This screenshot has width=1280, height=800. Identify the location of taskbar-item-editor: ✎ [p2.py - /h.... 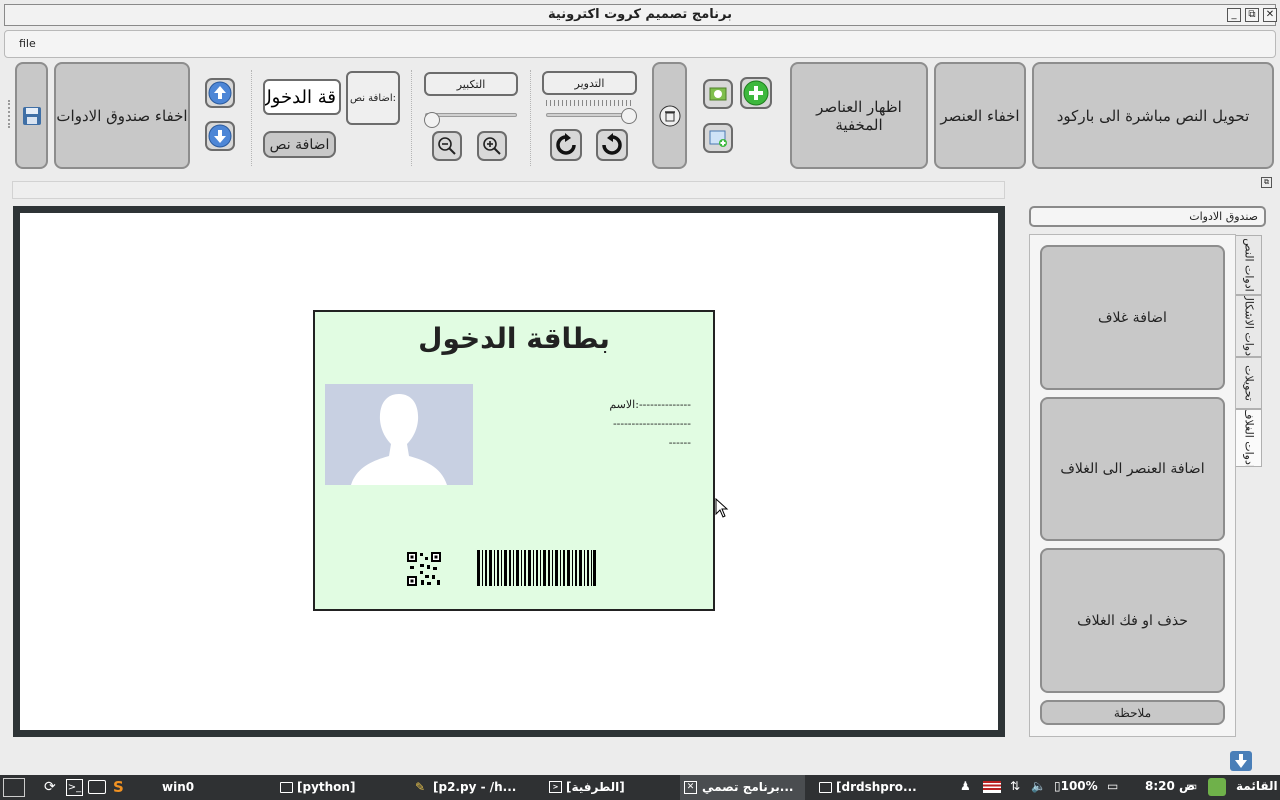
(465, 787).